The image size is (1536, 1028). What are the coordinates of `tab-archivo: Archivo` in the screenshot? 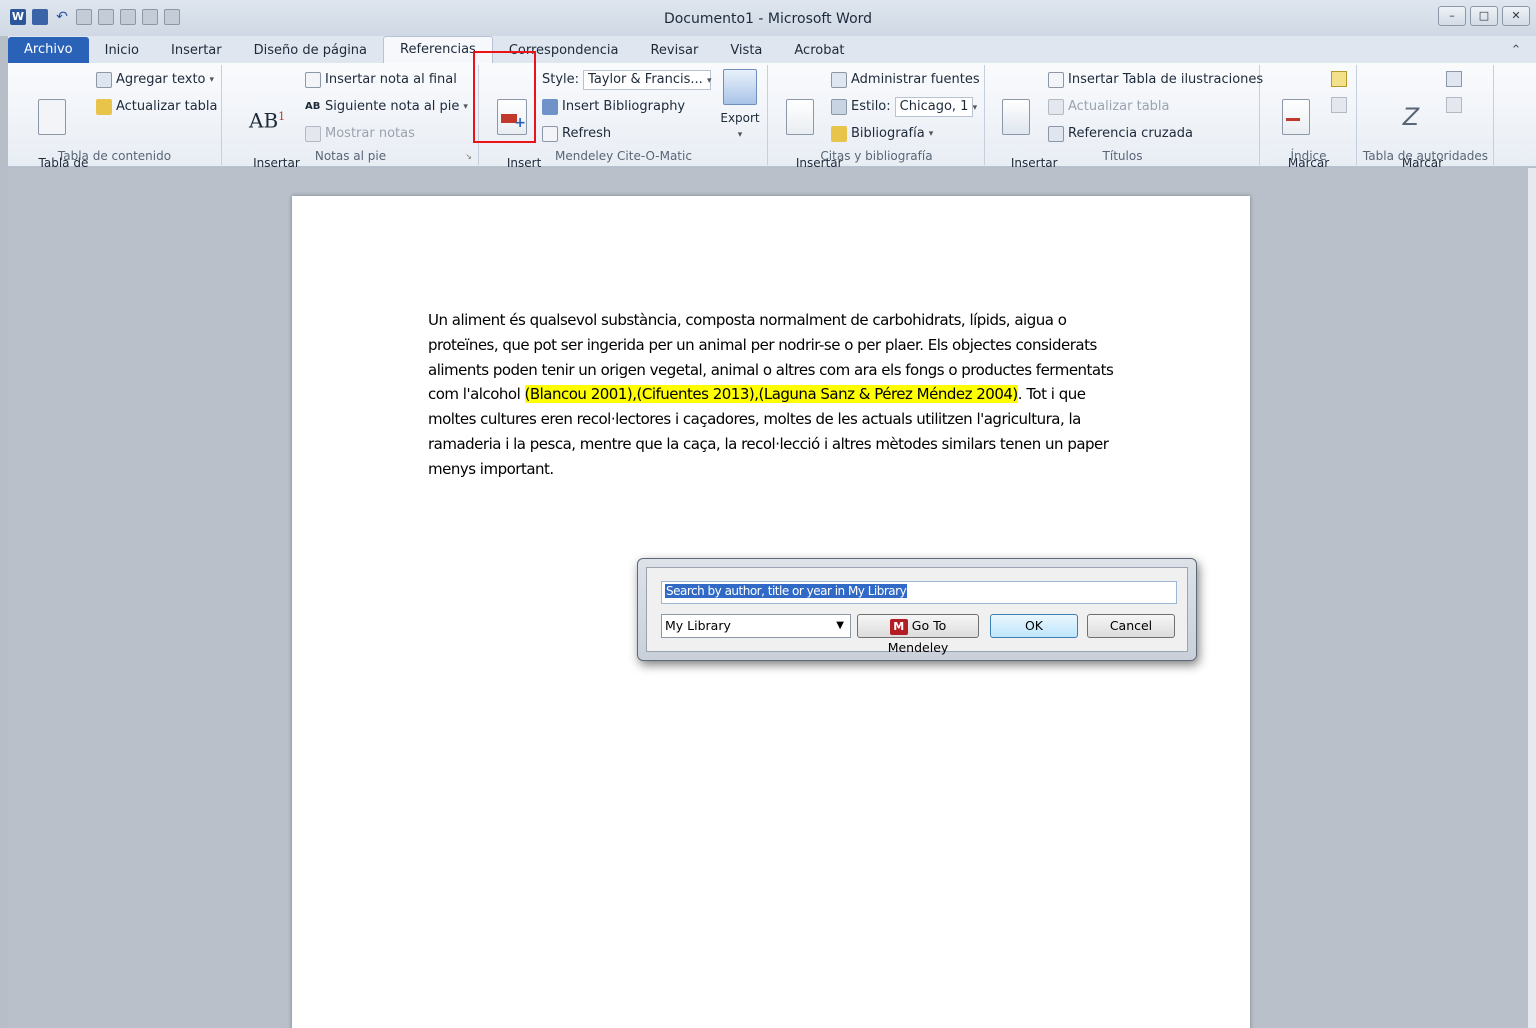 It's located at (48, 50).